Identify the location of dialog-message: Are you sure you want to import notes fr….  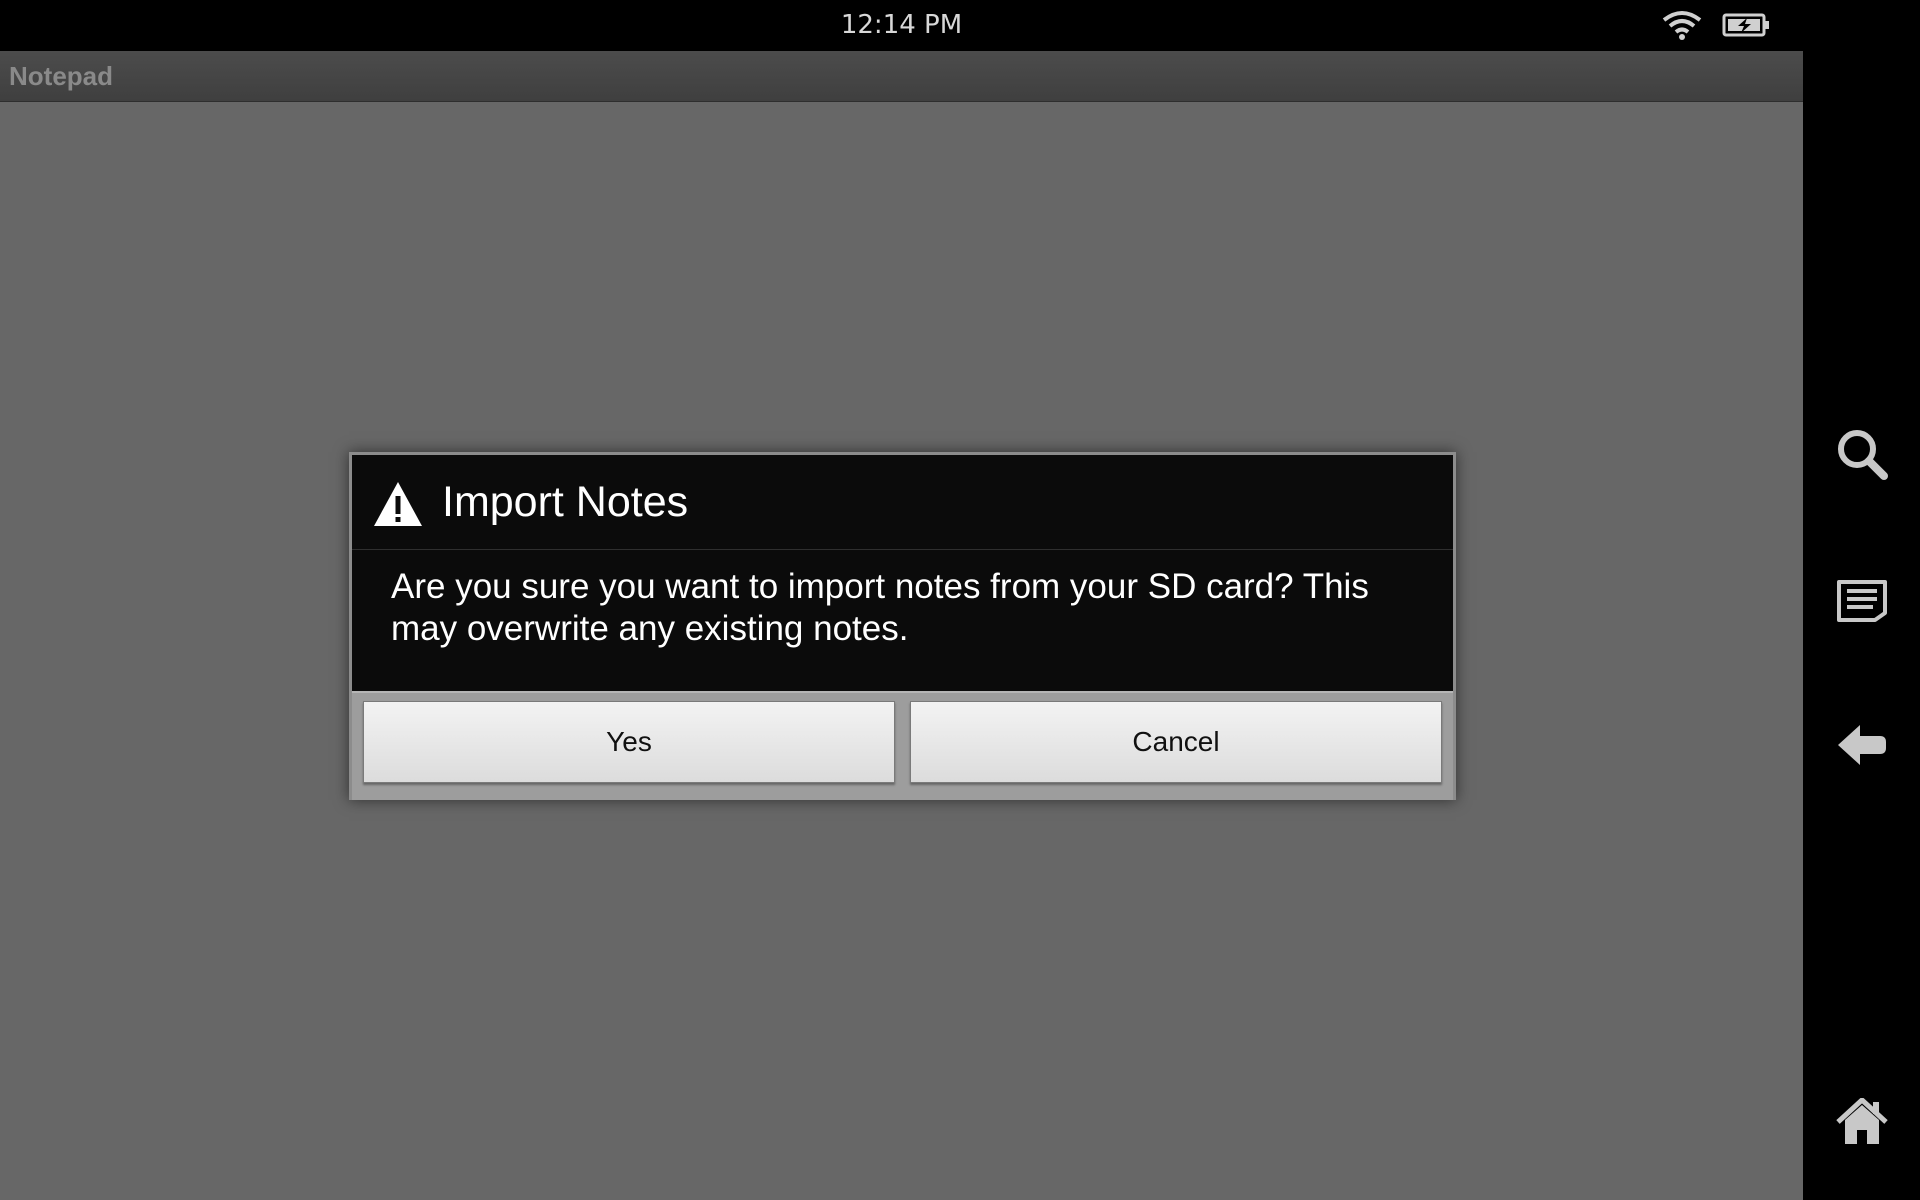
(880, 607).